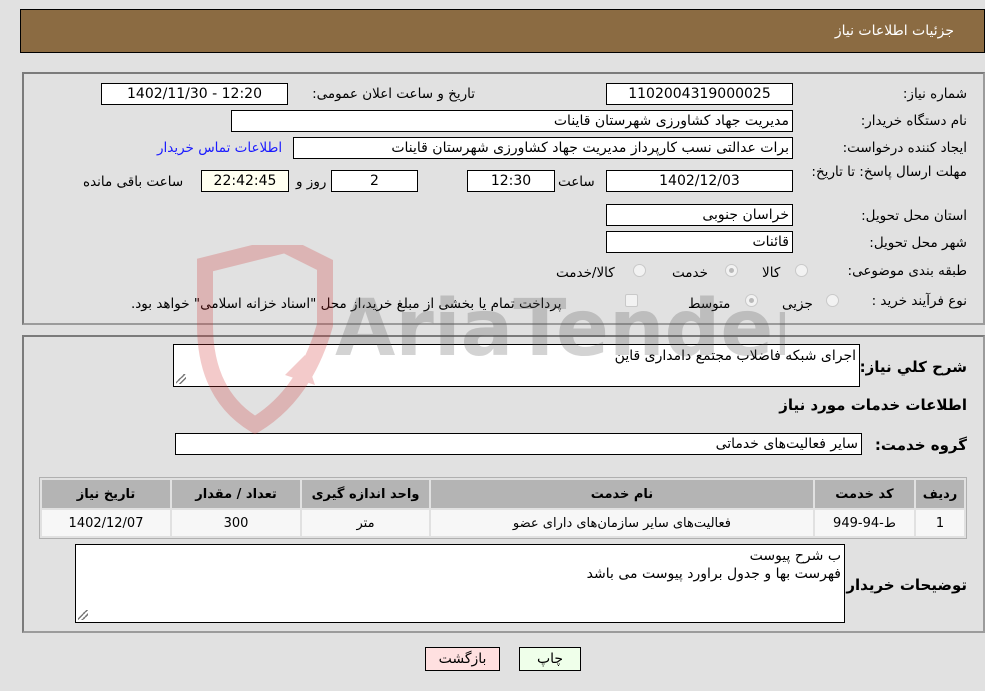 The image size is (985, 691). I want to click on city-label: شهر محل تحویل:, so click(918, 243).